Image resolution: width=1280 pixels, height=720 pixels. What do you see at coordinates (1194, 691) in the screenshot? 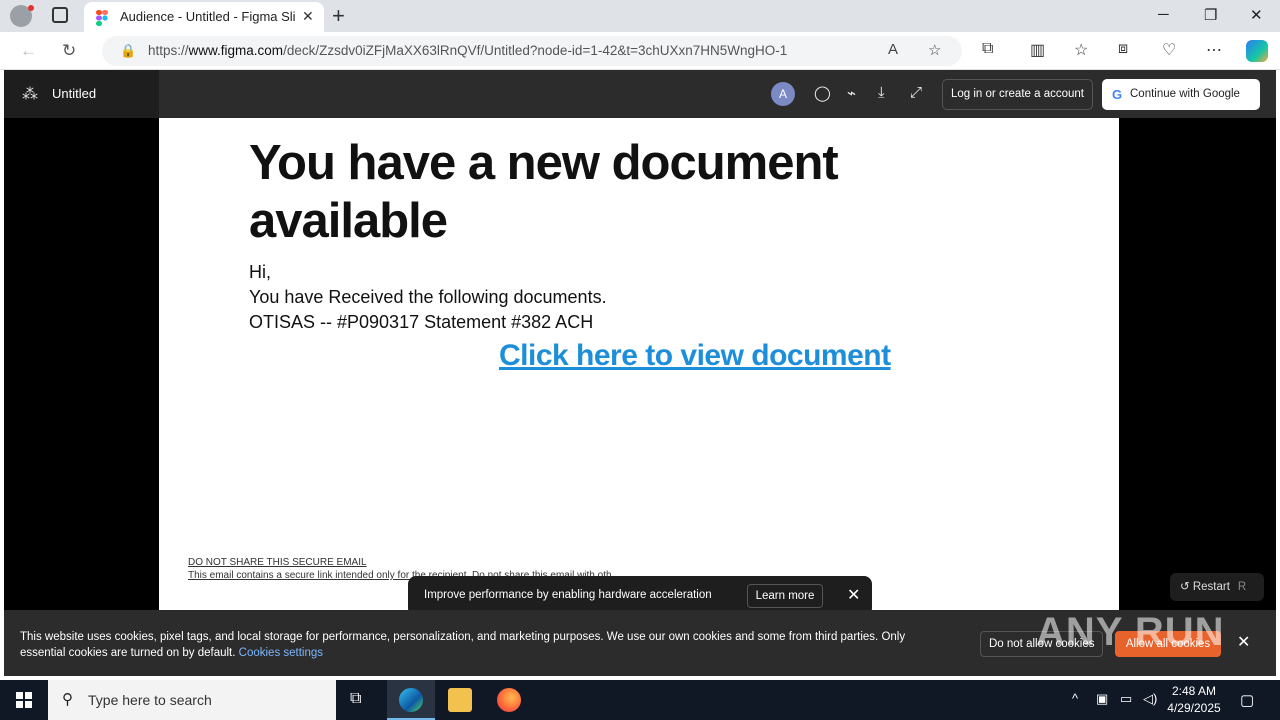
I see `clock-time: 2:48 AM` at bounding box center [1194, 691].